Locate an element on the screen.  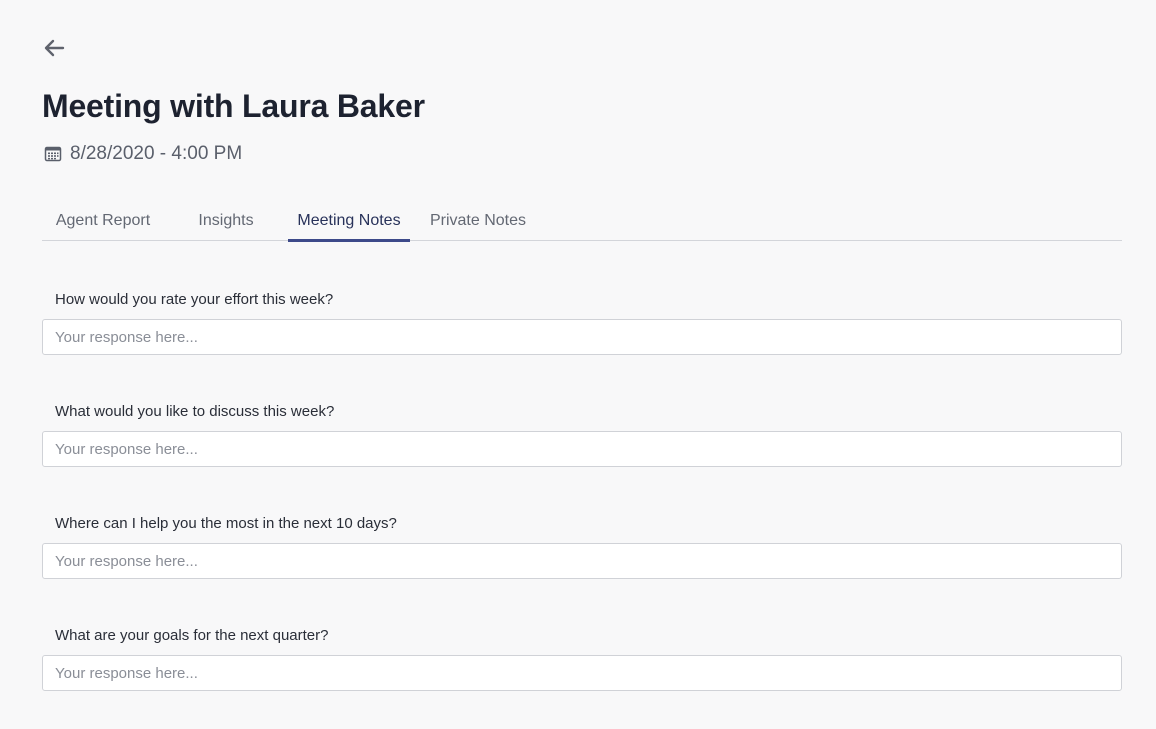
arrow-left-icon is located at coordinates (54, 48).